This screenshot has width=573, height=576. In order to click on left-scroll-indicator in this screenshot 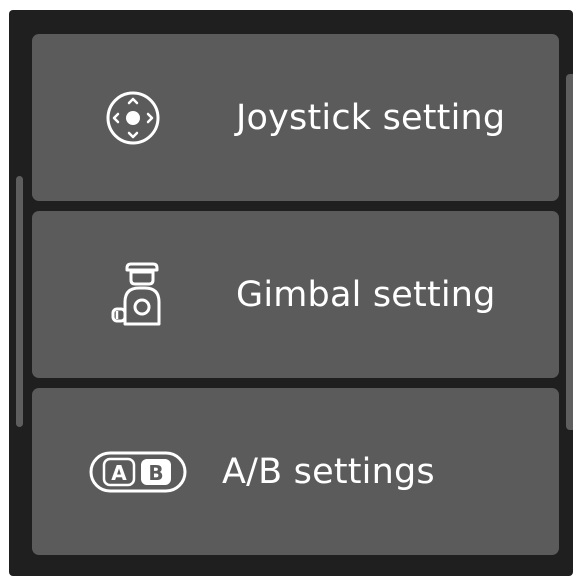, I will do `click(19, 301)`.